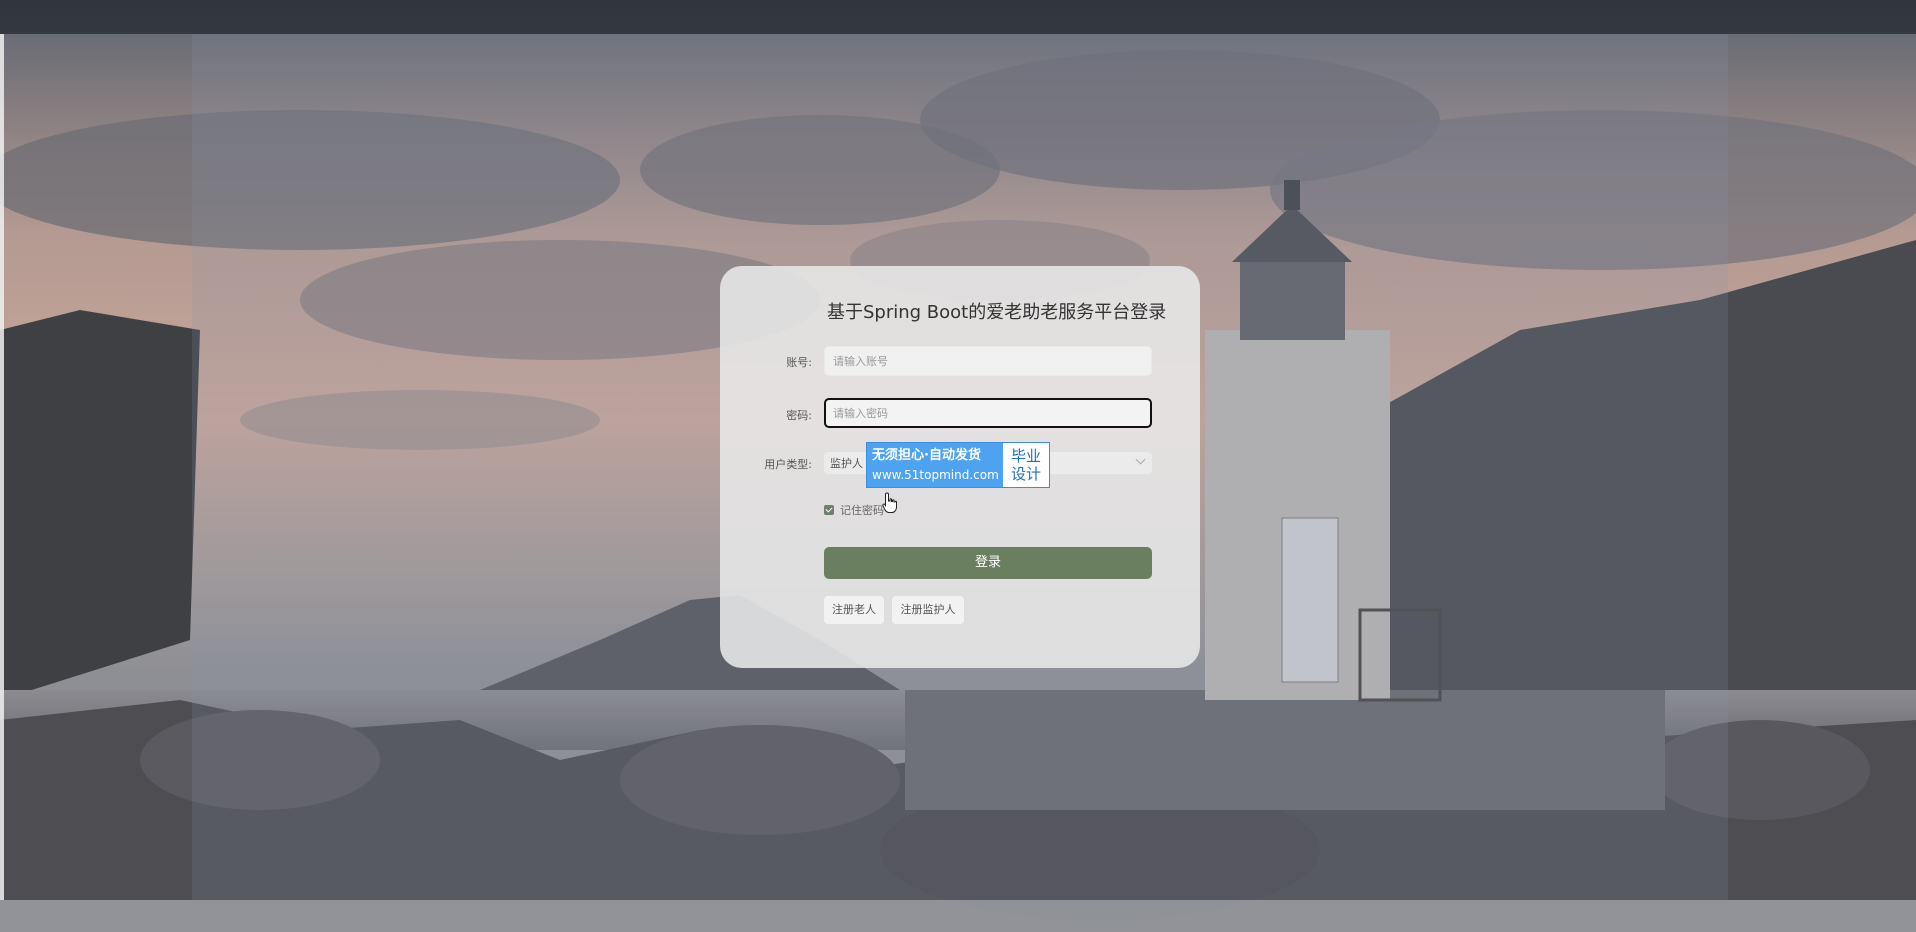 This screenshot has width=1916, height=932. What do you see at coordinates (928, 610) in the screenshot?
I see `register-guardian-button: 注册监护人` at bounding box center [928, 610].